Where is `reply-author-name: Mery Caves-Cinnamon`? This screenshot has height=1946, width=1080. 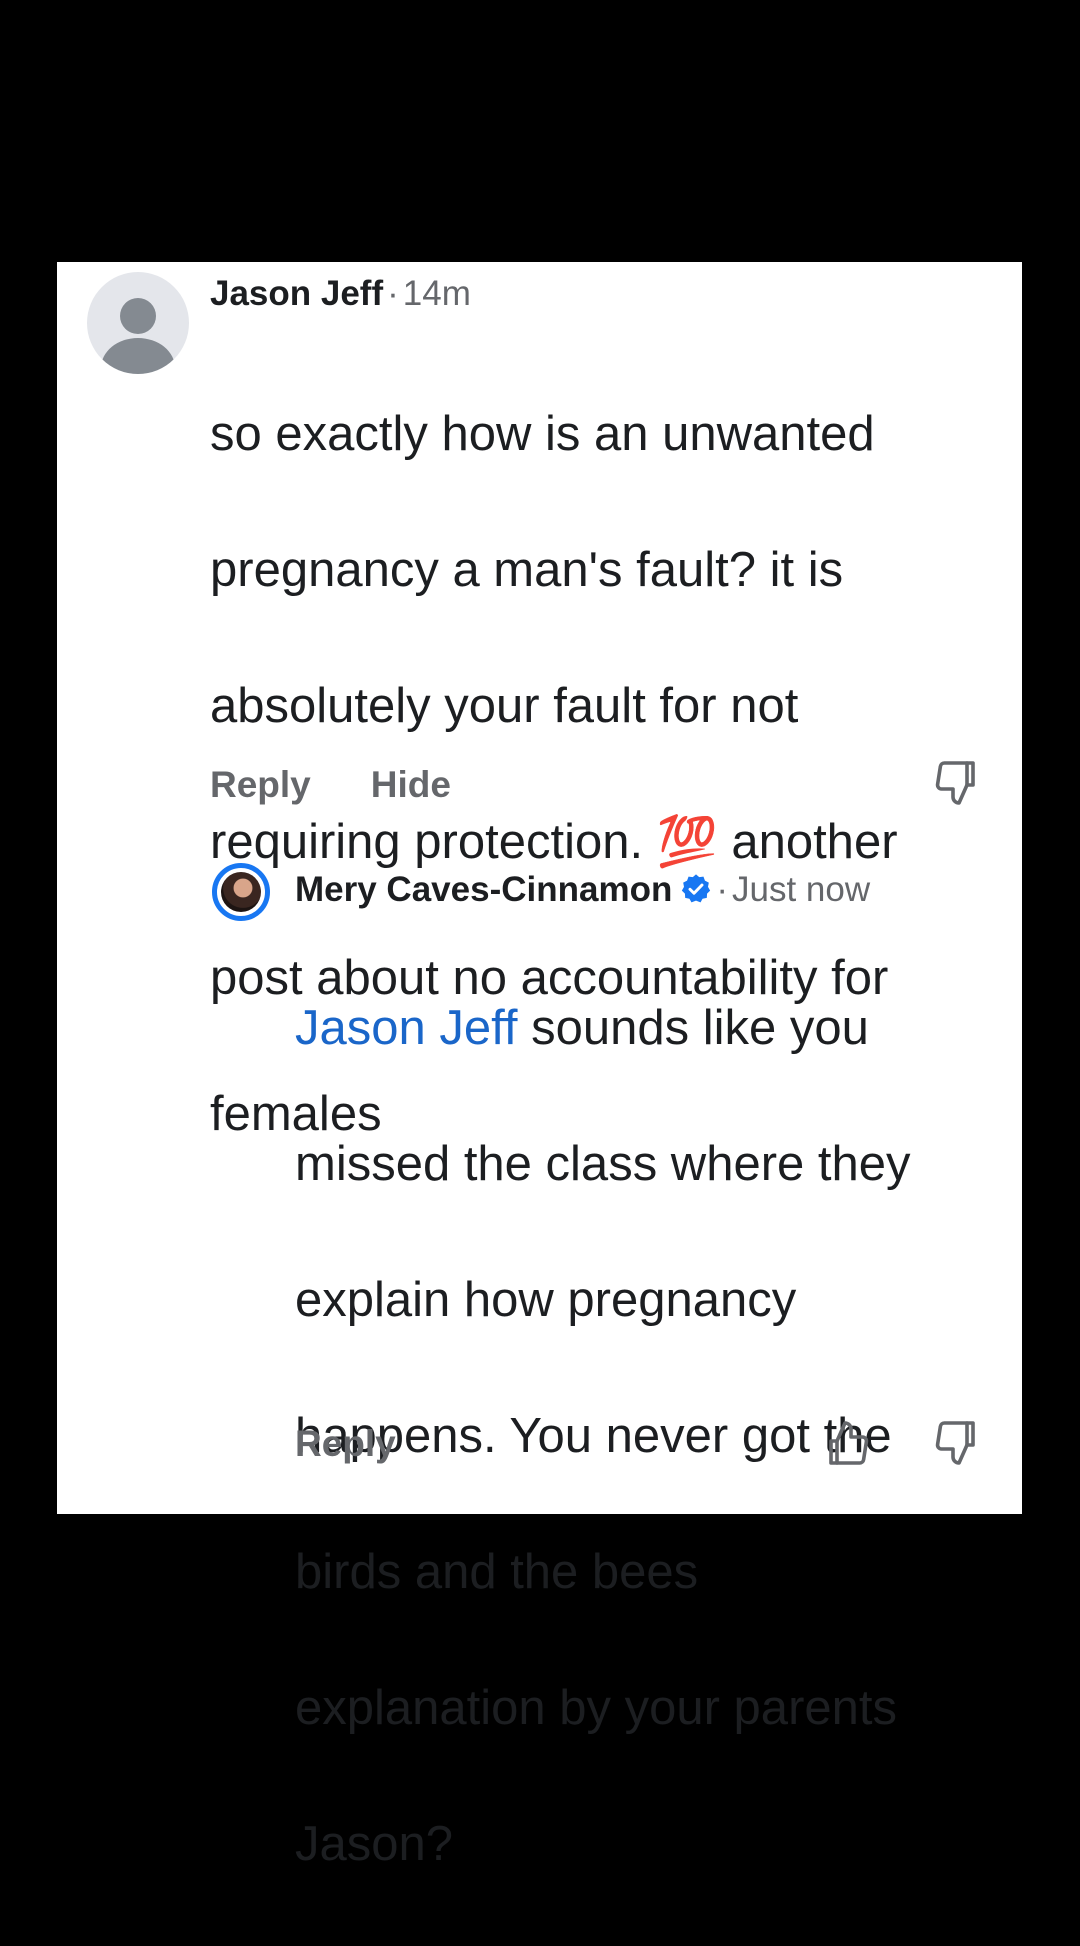 reply-author-name: Mery Caves-Cinnamon is located at coordinates (483, 889).